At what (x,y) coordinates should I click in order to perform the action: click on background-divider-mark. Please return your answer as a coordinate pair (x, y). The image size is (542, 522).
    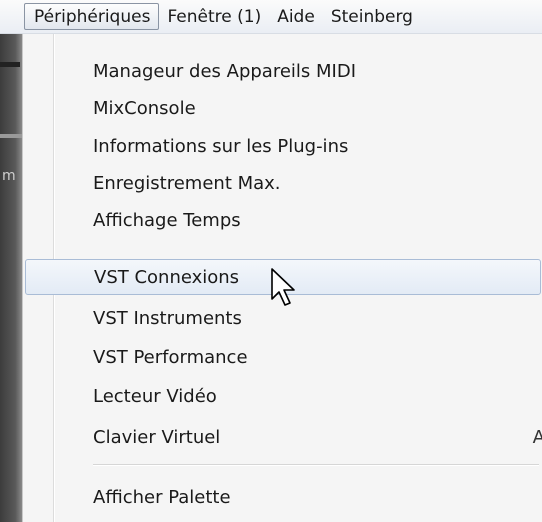
    Looking at the image, I should click on (11, 136).